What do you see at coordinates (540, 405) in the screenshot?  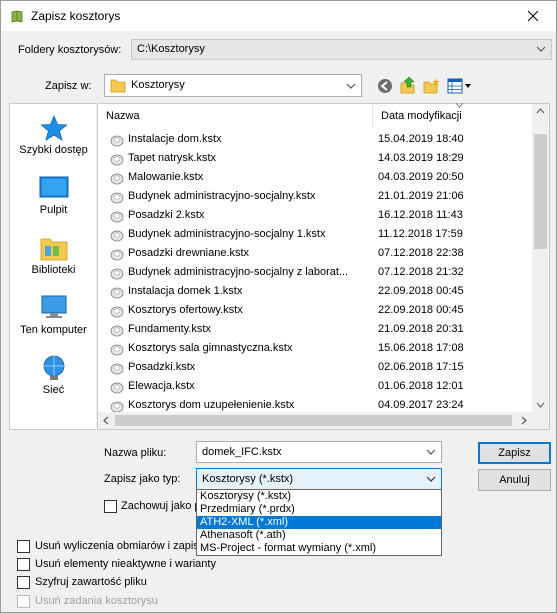 I see `scroll-down-icon` at bounding box center [540, 405].